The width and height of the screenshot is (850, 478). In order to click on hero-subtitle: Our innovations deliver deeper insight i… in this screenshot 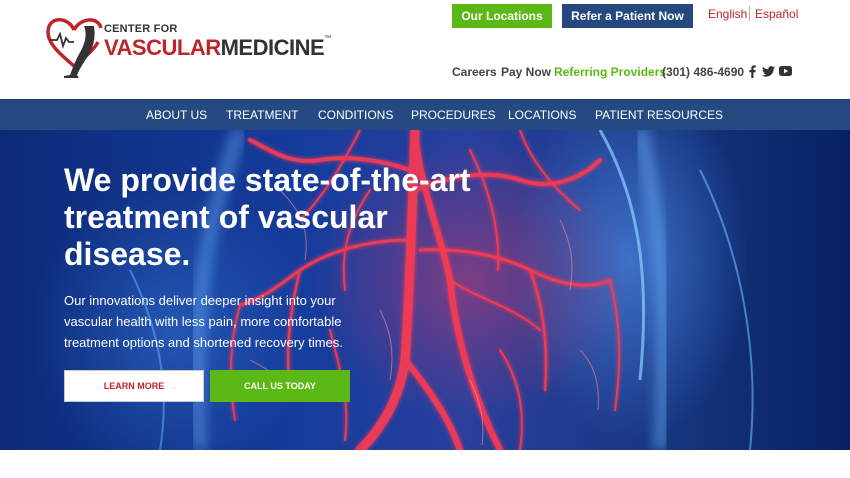, I will do `click(203, 321)`.